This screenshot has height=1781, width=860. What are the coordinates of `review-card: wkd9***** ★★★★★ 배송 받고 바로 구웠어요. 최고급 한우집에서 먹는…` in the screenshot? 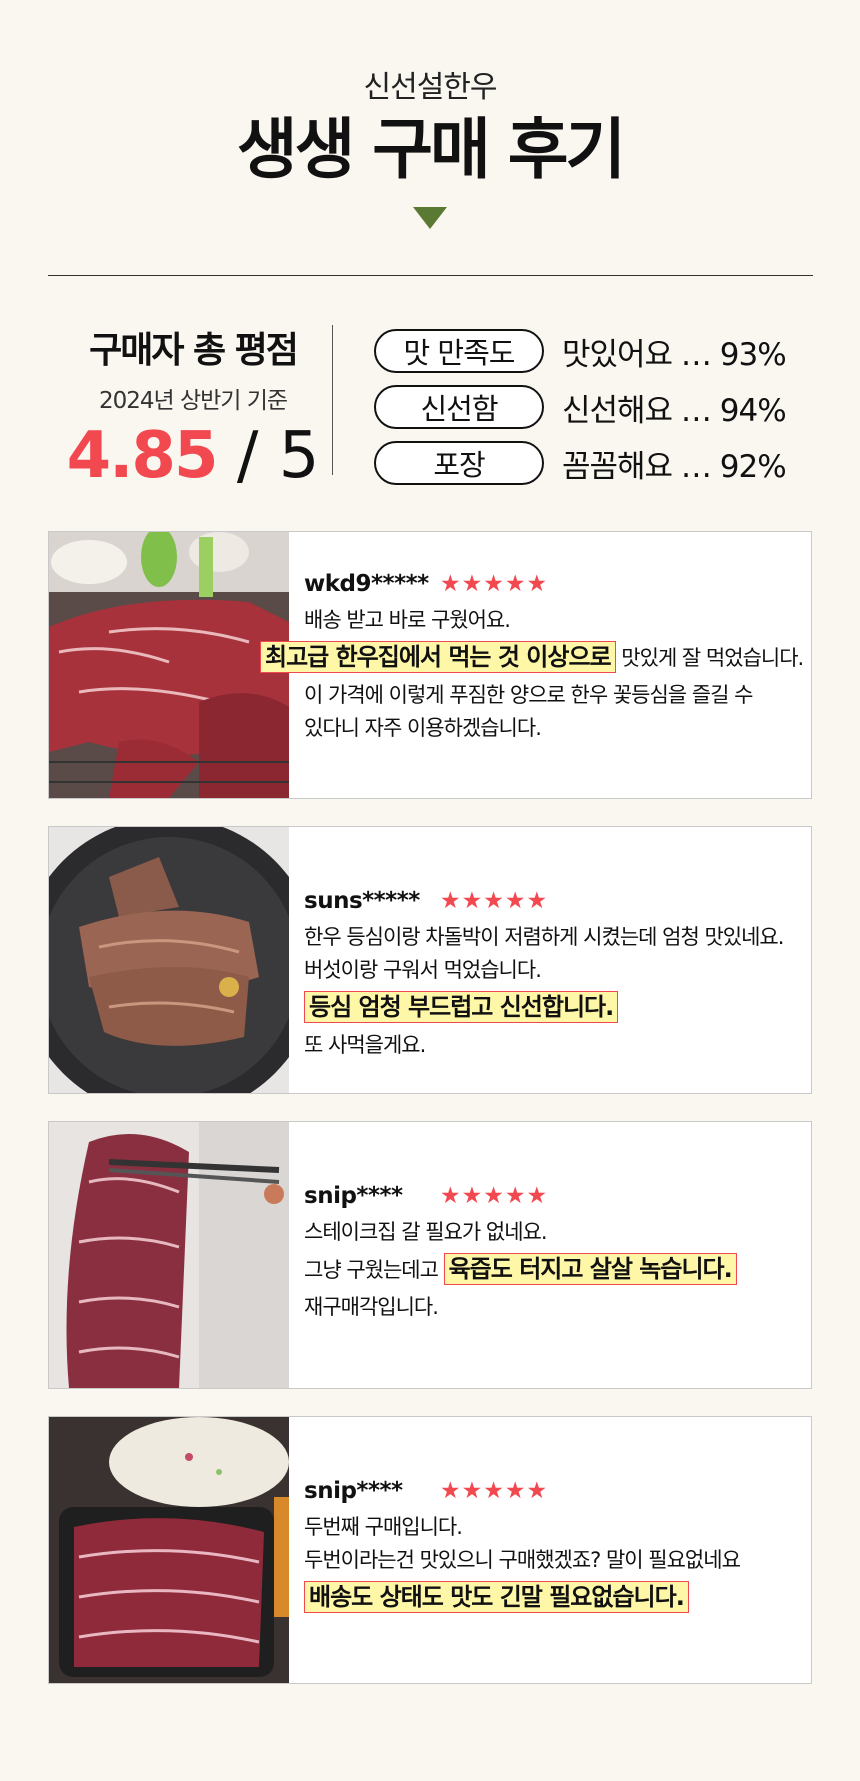 It's located at (430, 665).